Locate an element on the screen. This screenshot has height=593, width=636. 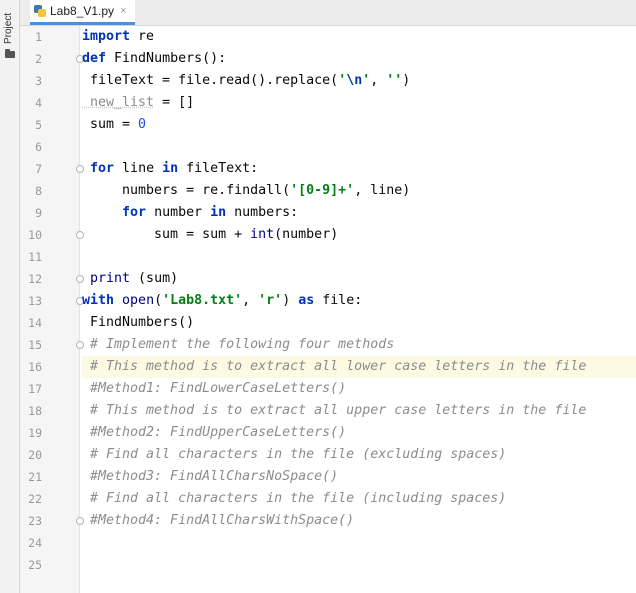
code-line-17: #Method1: FindLowerCaseLetters() is located at coordinates (359, 389).